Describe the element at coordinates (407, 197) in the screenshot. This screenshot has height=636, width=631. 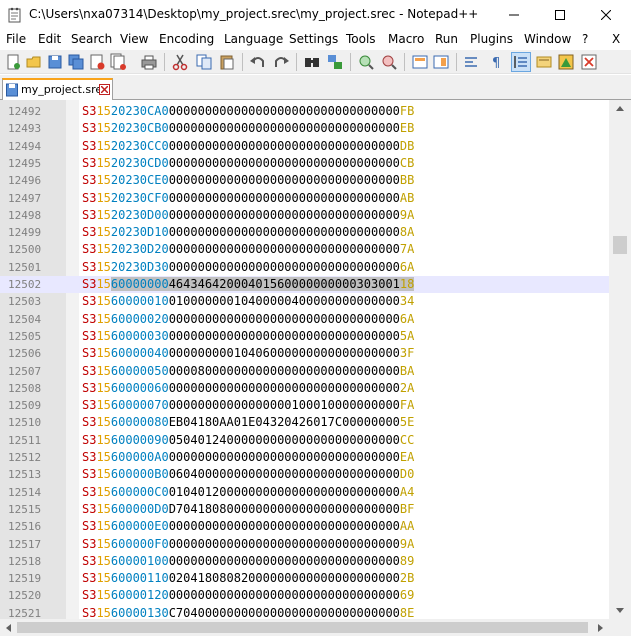
I see `record-checksum: AB` at that location.